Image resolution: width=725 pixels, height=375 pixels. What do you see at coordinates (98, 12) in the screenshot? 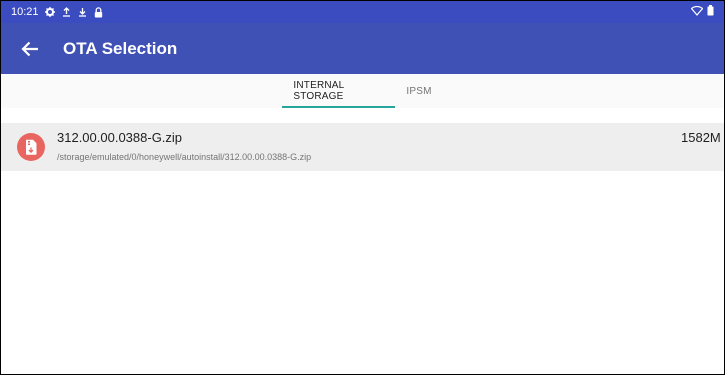
I see `lock-icon` at bounding box center [98, 12].